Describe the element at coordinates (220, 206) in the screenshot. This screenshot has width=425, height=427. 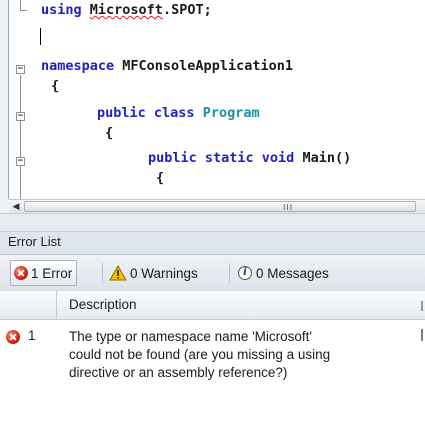
I see `scrollbar-thumb: III` at that location.